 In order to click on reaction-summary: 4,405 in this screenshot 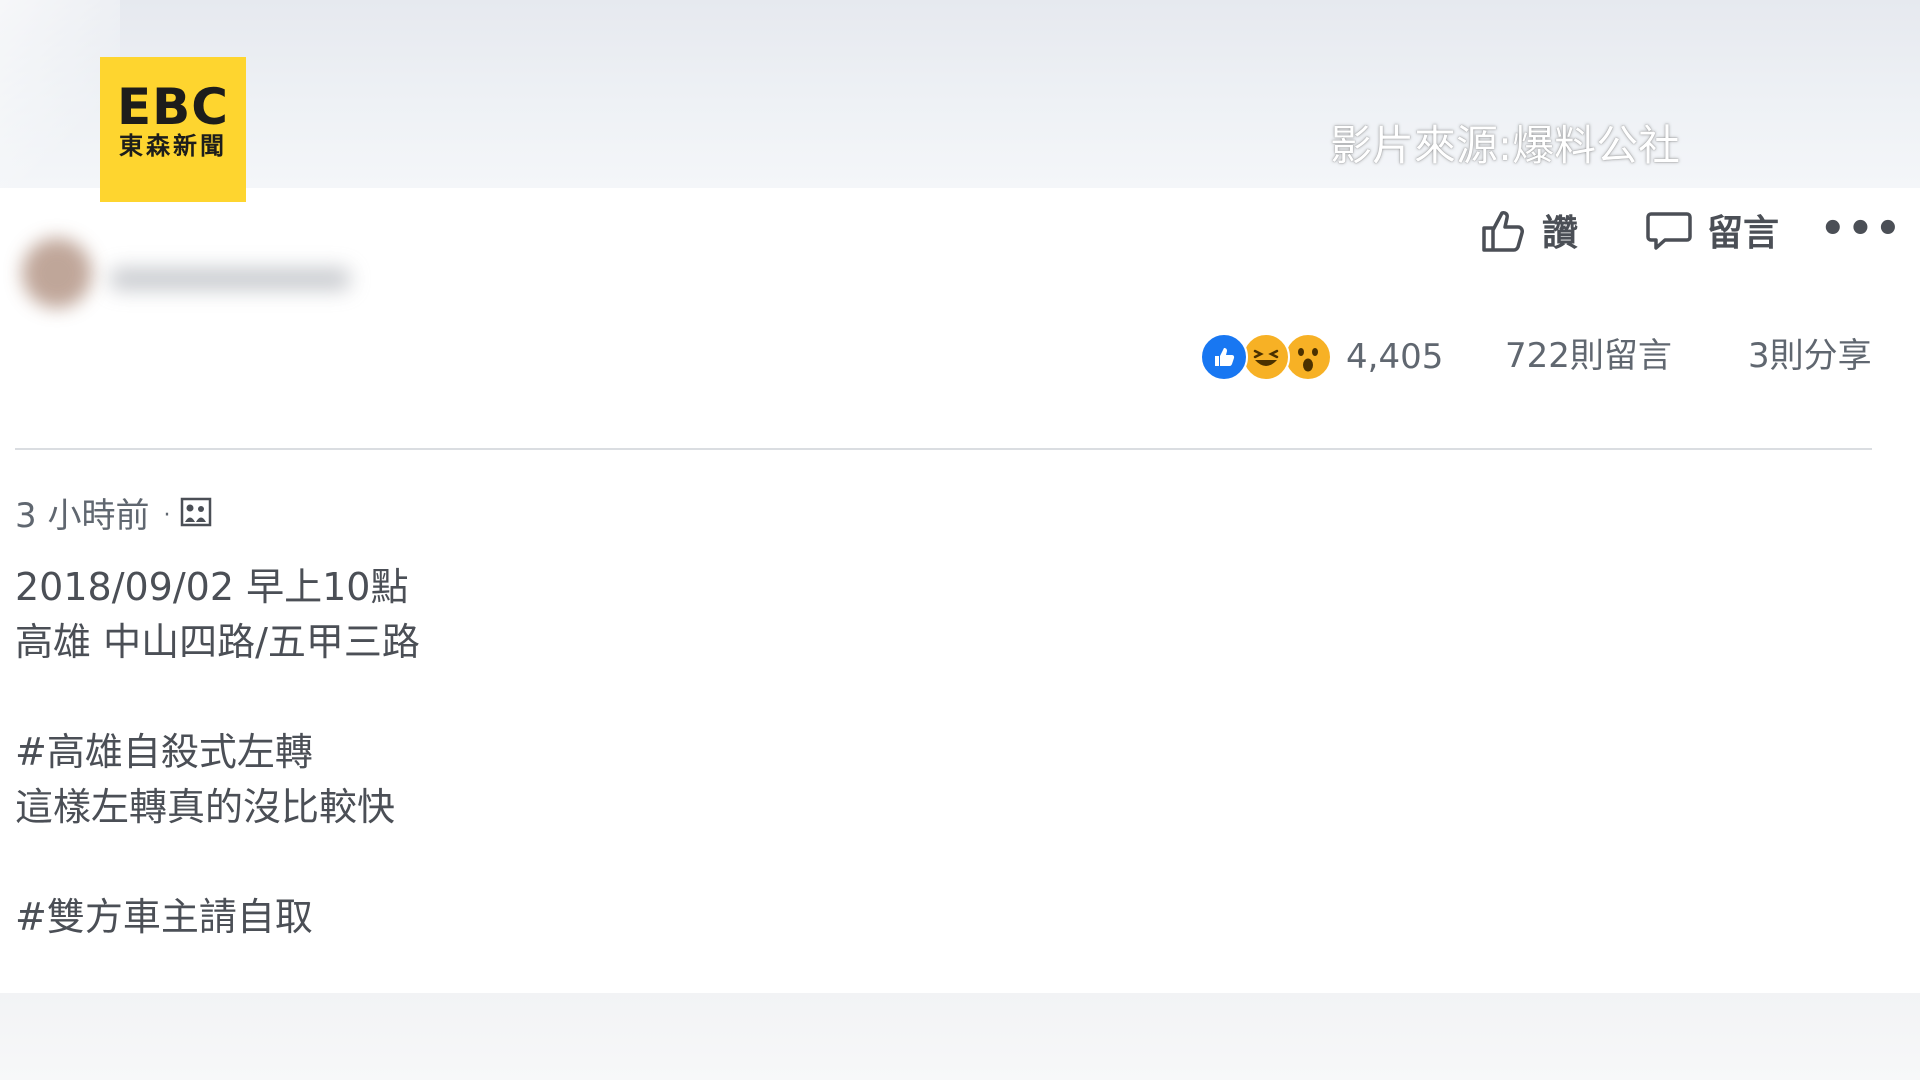, I will do `click(1321, 357)`.